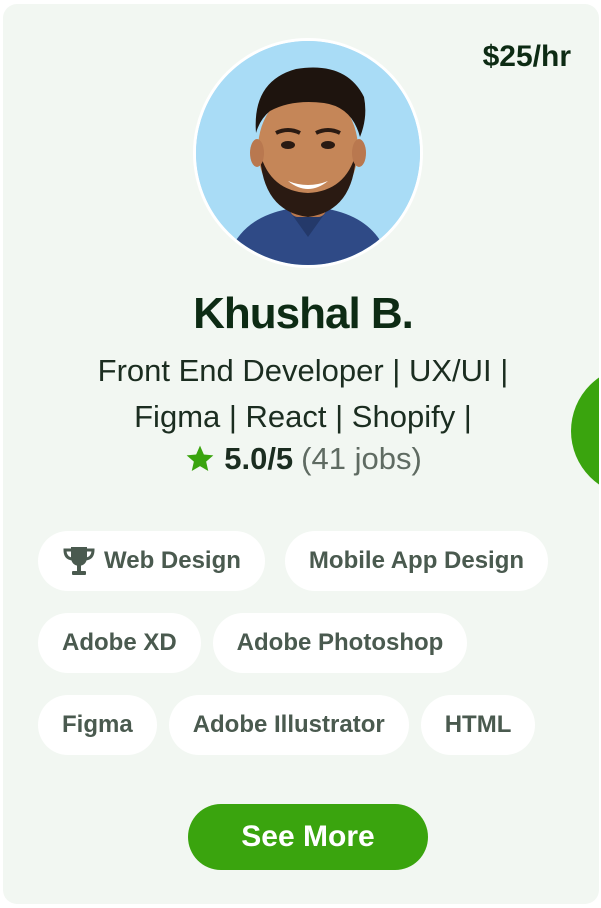  Describe the element at coordinates (259, 458) in the screenshot. I see `rating-score: 5.0/5` at that location.